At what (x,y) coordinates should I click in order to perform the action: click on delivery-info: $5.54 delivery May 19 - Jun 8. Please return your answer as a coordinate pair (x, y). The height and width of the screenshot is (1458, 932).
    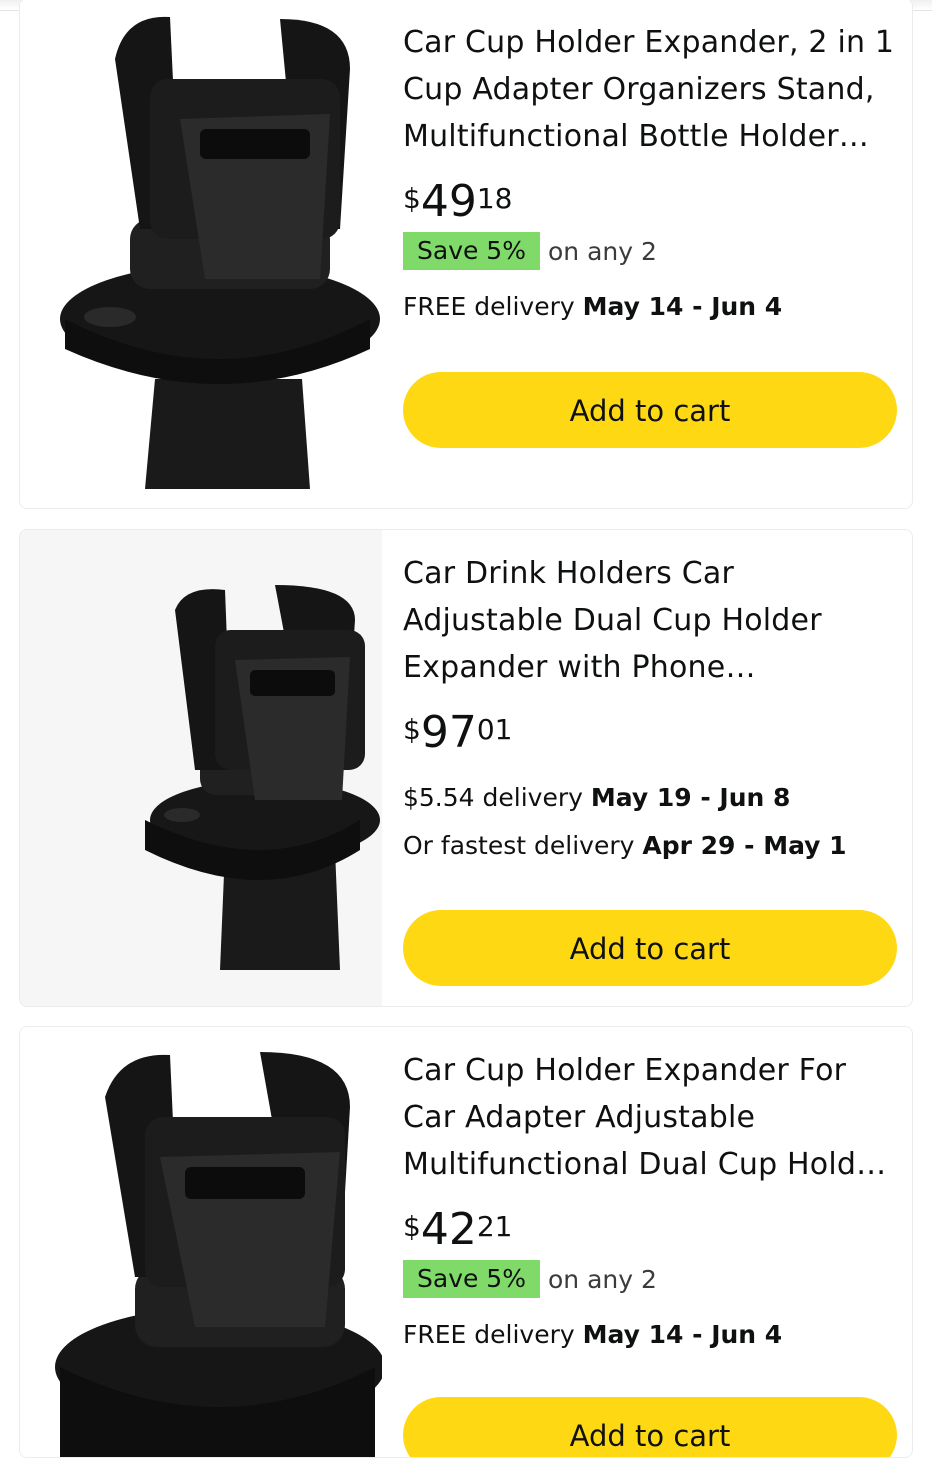
    Looking at the image, I should click on (649, 798).